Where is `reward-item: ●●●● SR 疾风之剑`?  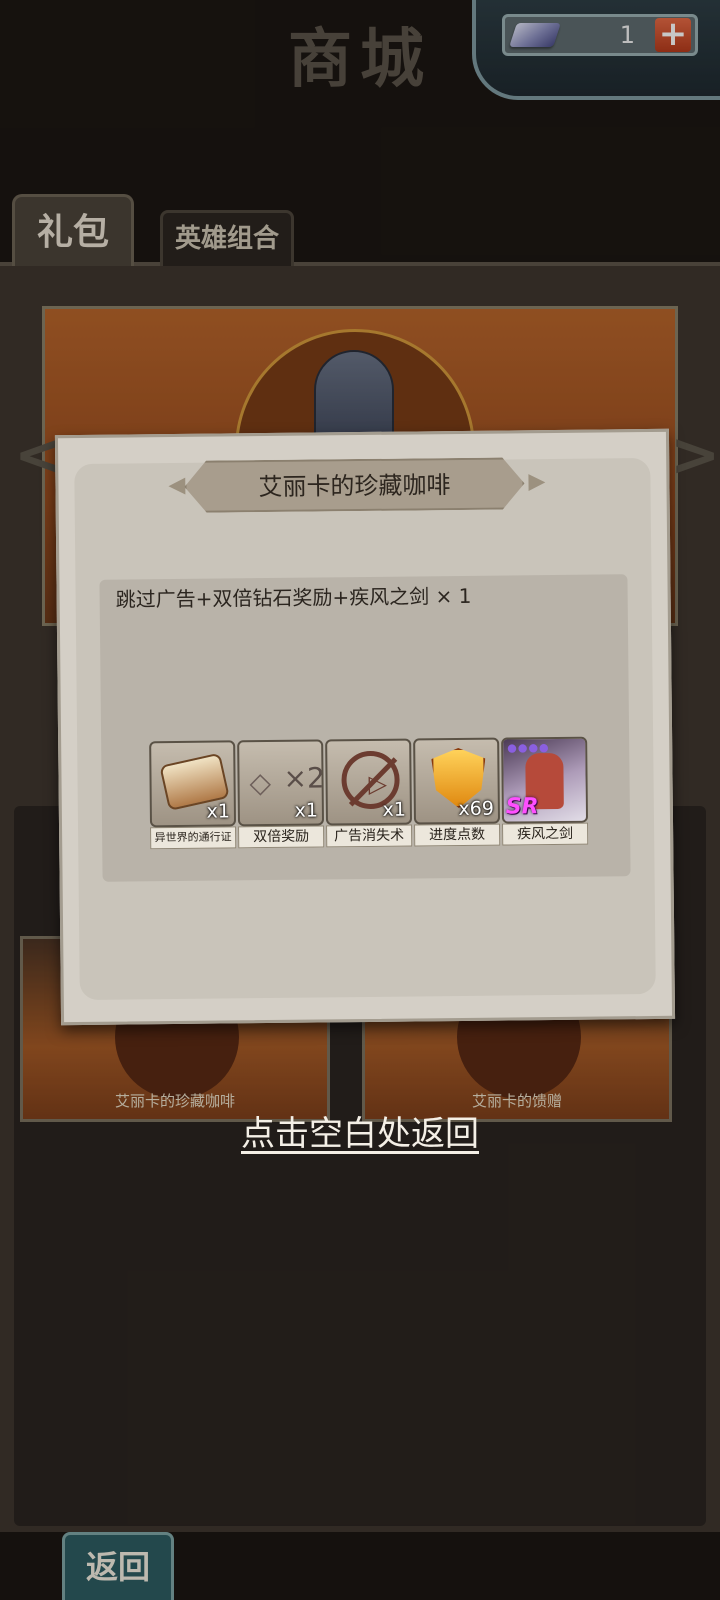
reward-item: ●●●● SR 疾风之剑 is located at coordinates (545, 791).